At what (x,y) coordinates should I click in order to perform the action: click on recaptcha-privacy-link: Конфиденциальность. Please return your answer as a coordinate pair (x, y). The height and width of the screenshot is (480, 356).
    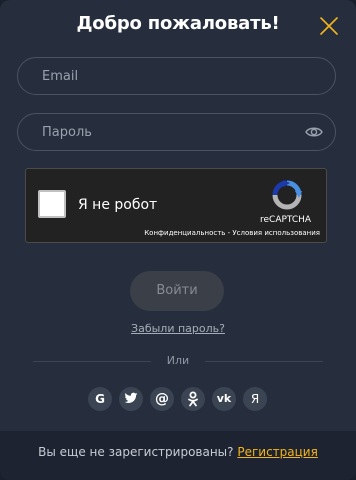
    Looking at the image, I should click on (184, 233).